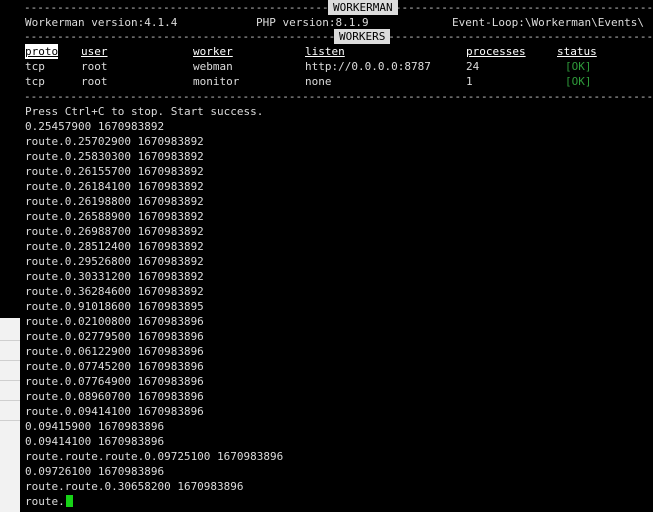  Describe the element at coordinates (101, 22) in the screenshot. I see `workerman-version: Workerman version:4.1.4` at that location.